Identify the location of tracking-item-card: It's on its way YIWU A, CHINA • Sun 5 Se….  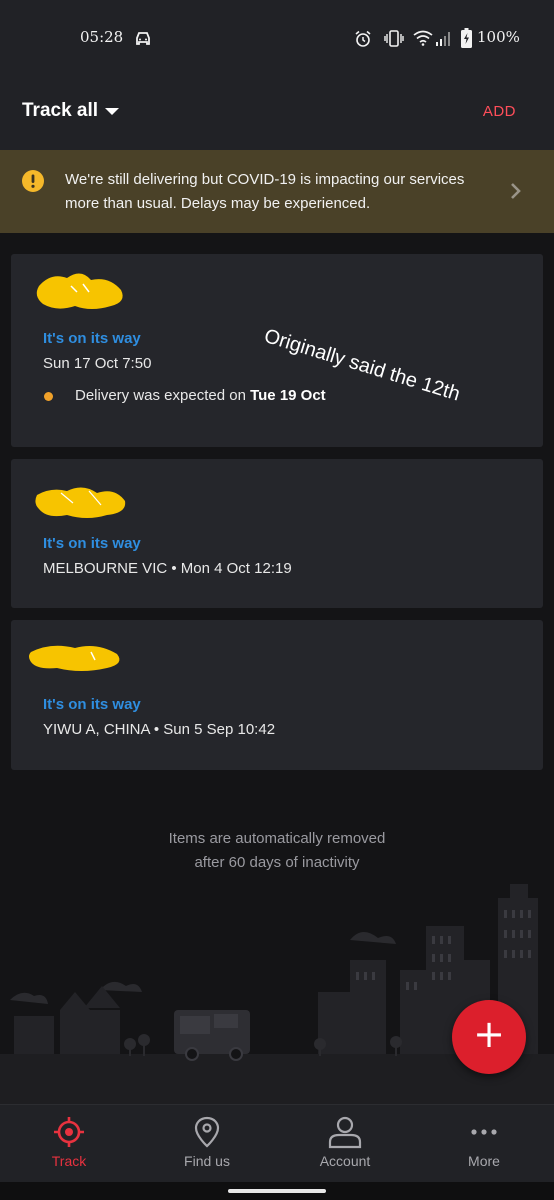
(277, 695).